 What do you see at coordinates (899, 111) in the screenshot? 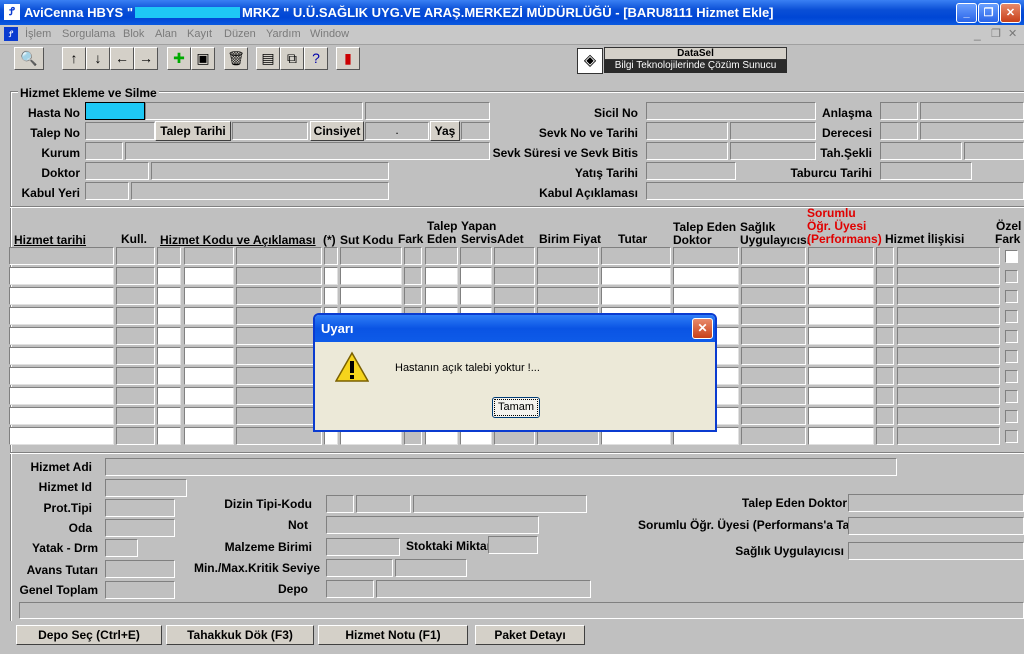
I see `anlasma-code-field` at bounding box center [899, 111].